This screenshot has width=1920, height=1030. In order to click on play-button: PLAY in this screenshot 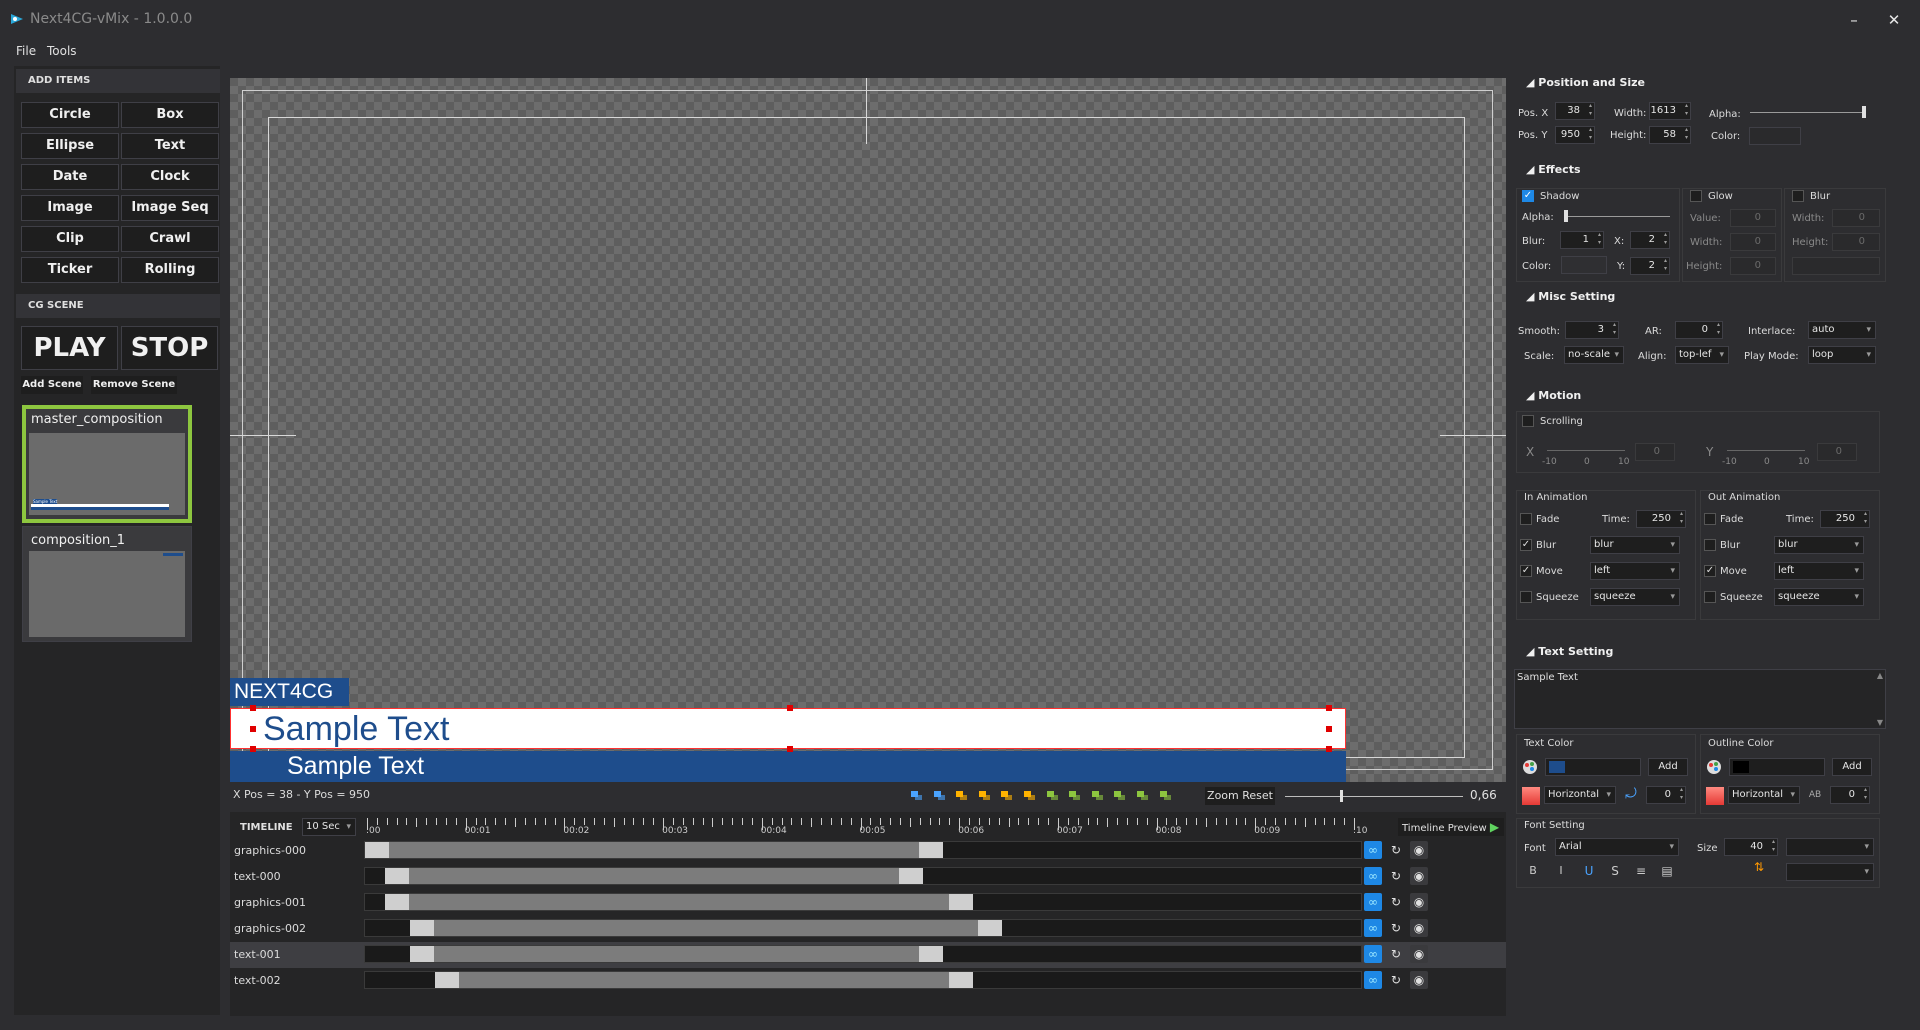, I will do `click(69, 348)`.